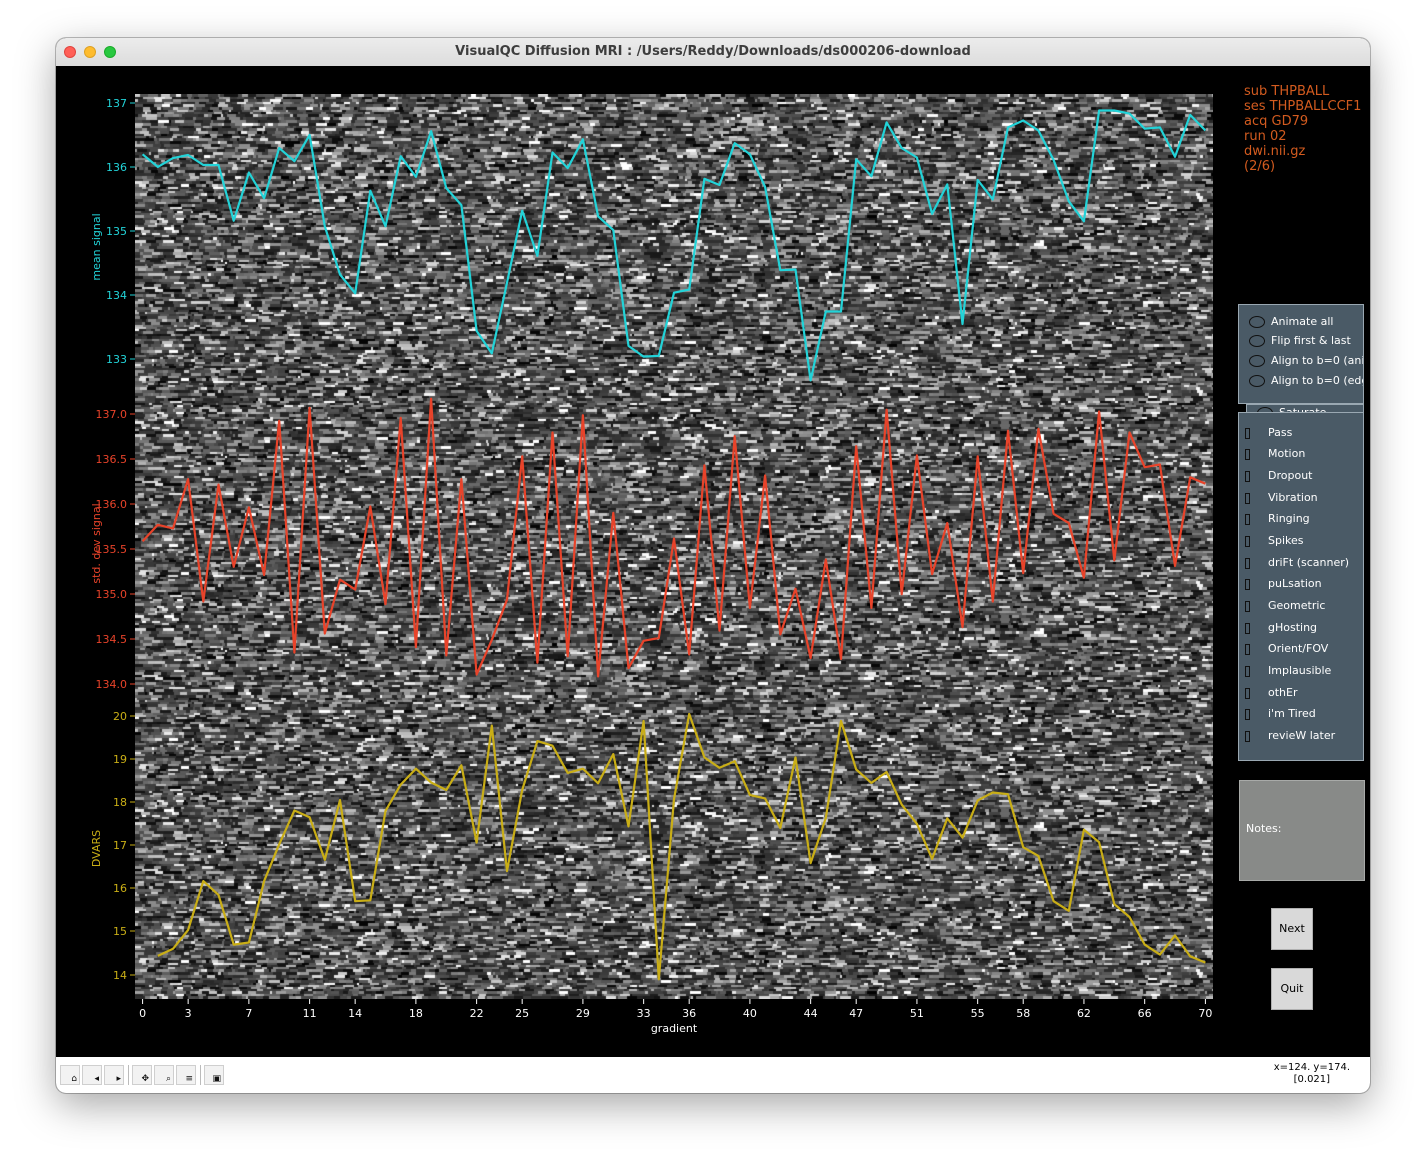 The height and width of the screenshot is (1167, 1426). What do you see at coordinates (142, 1075) in the screenshot?
I see `pan-icon: ✥` at bounding box center [142, 1075].